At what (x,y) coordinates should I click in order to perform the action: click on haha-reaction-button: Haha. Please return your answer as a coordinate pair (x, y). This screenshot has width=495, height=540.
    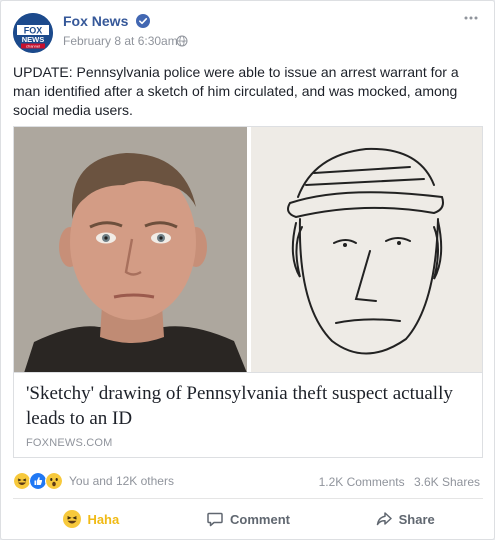
    Looking at the image, I should click on (91, 519).